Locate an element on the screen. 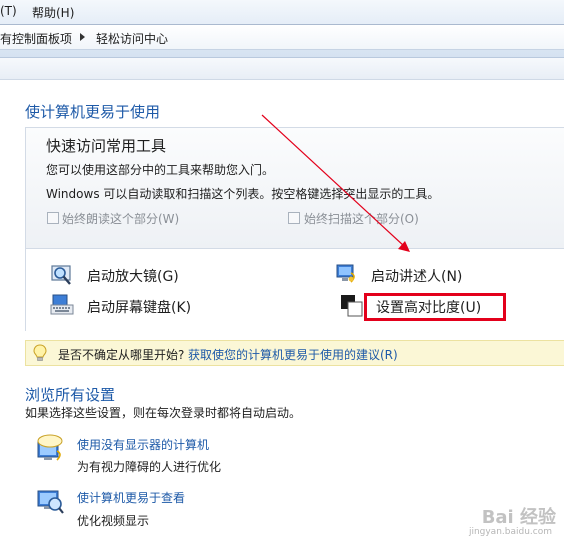 This screenshot has height=539, width=564. always-scan-checkbox is located at coordinates (294, 218).